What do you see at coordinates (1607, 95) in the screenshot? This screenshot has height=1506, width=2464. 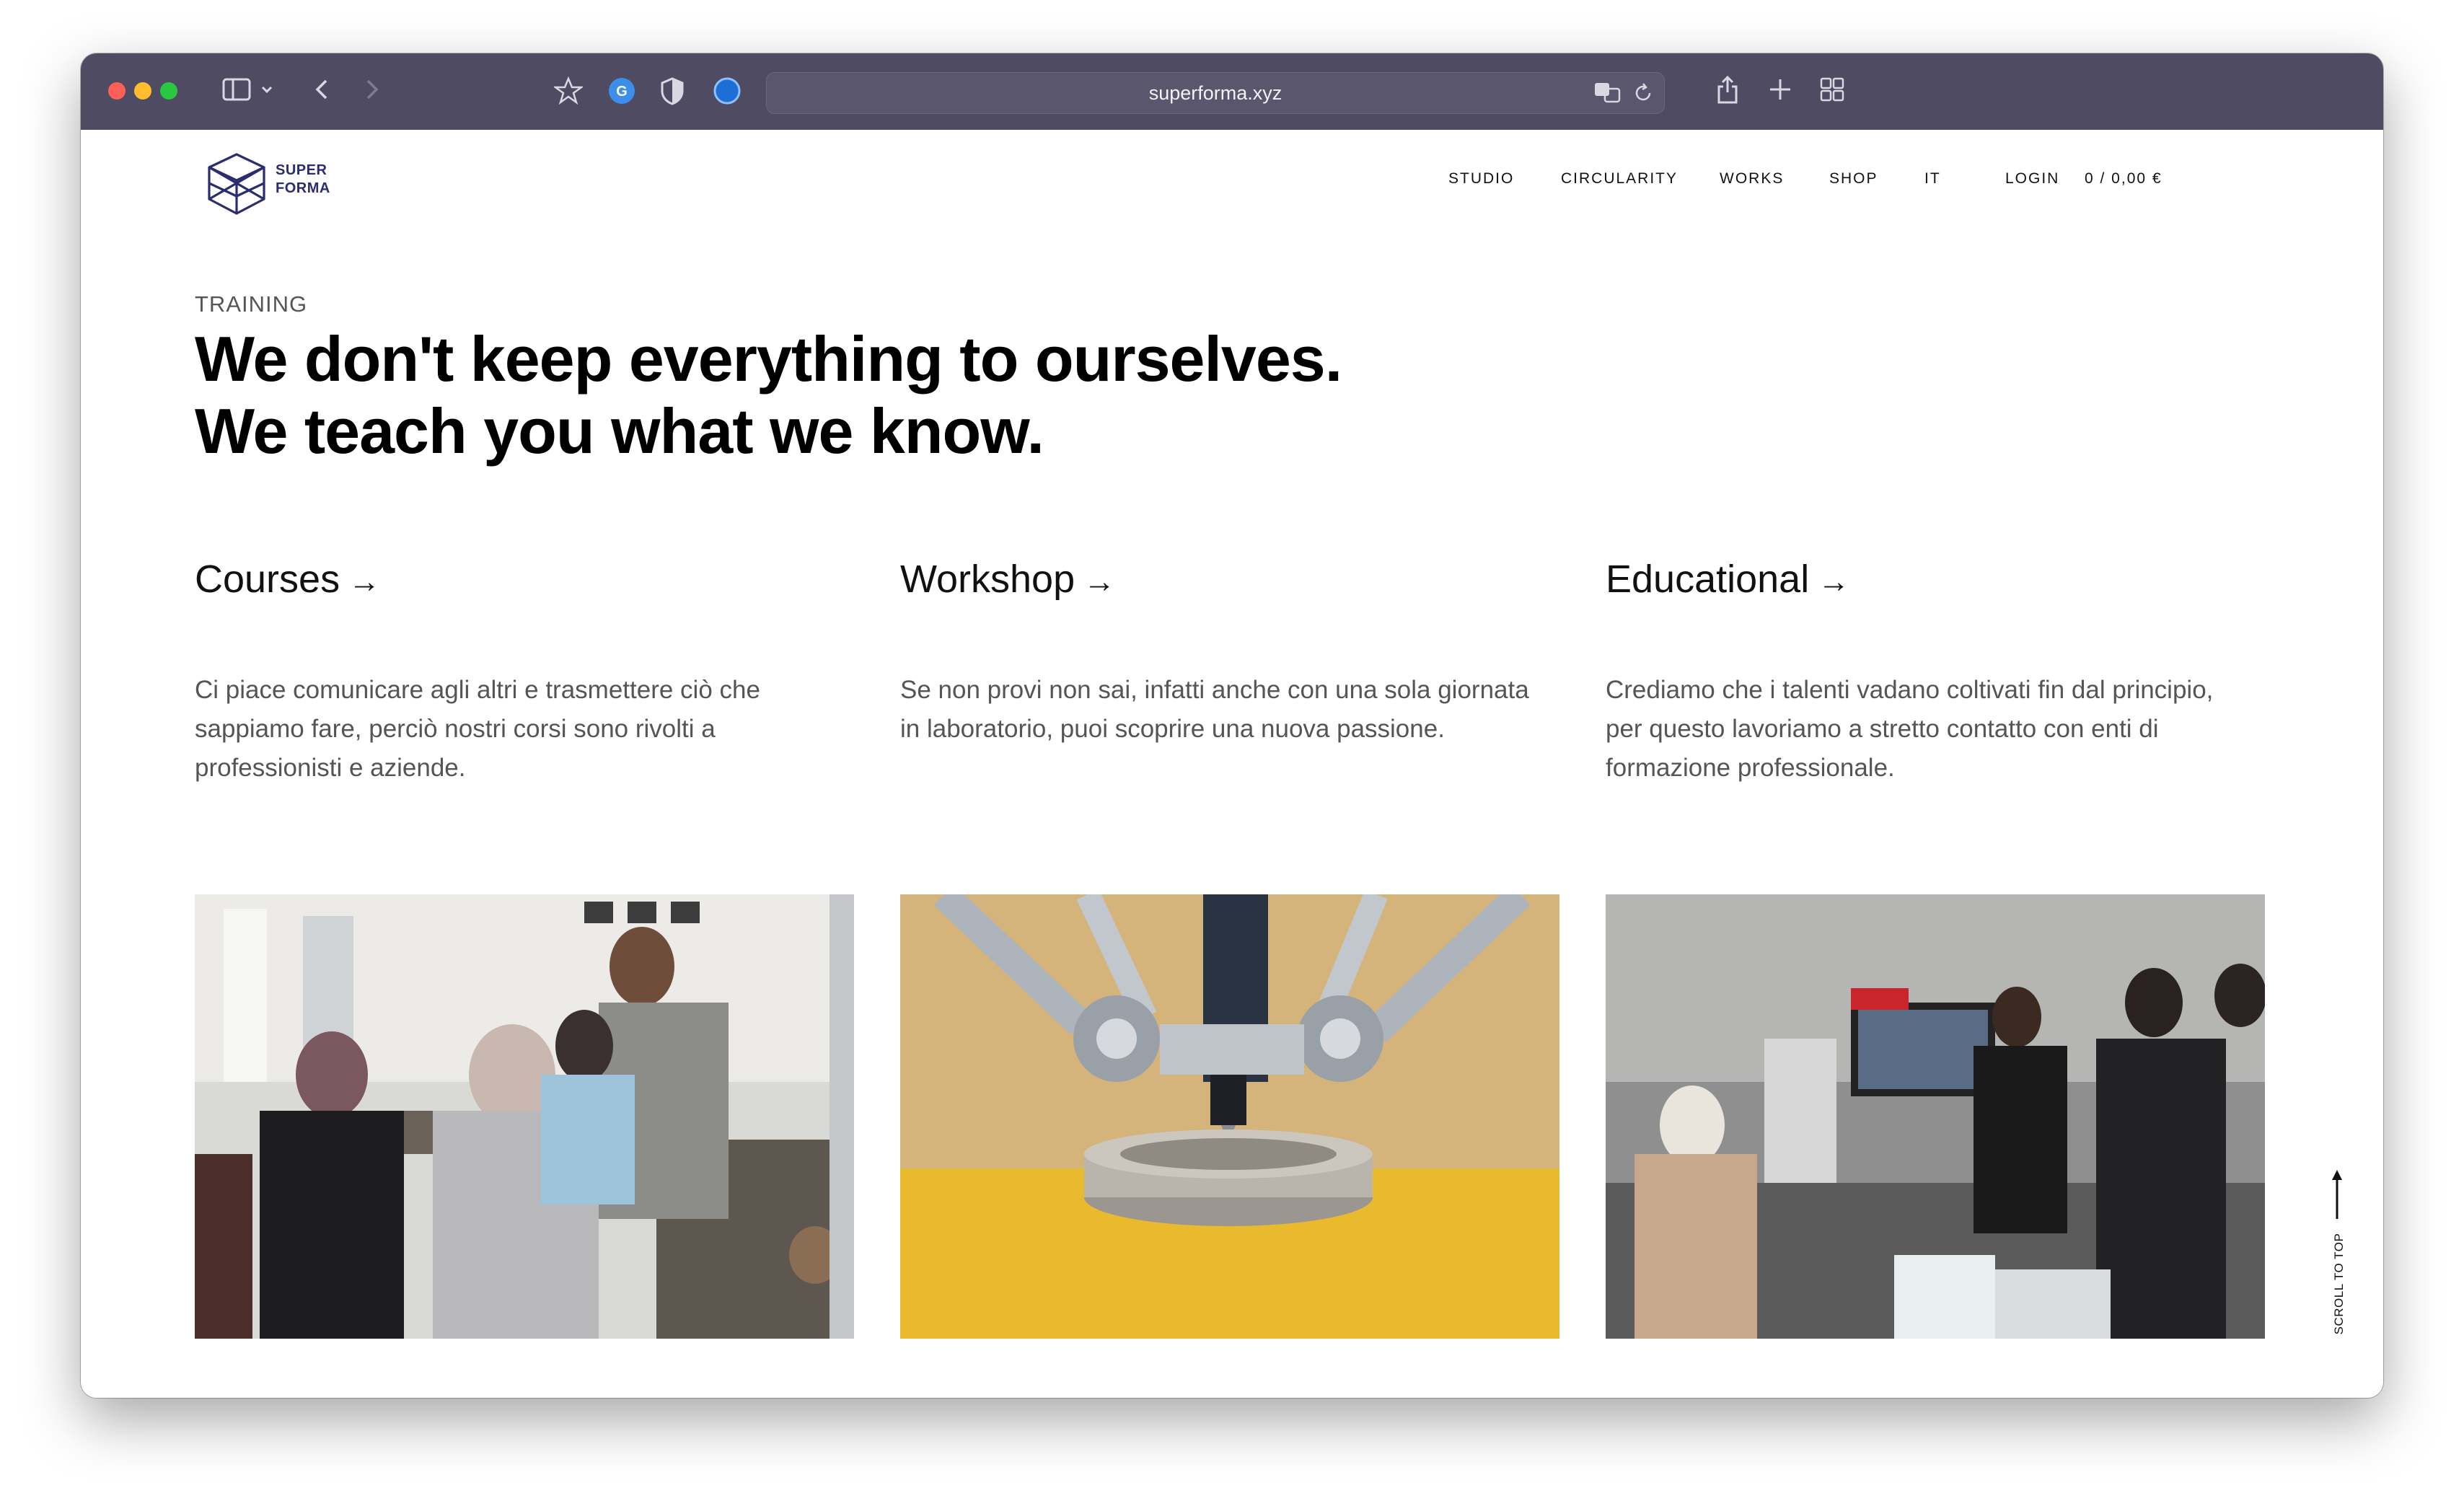 I see `translate-icon` at bounding box center [1607, 95].